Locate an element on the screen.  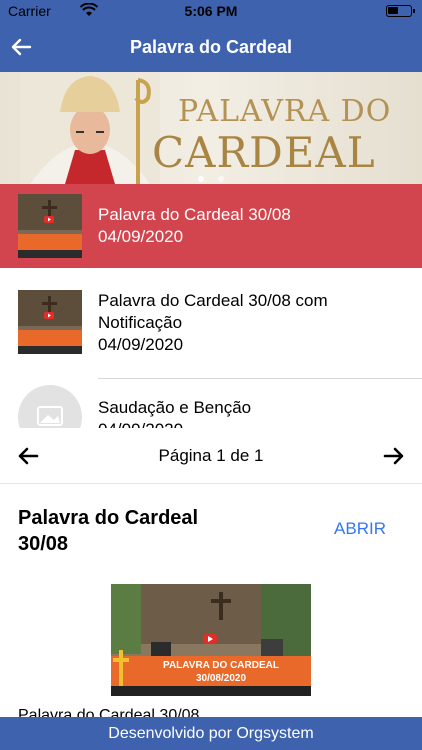
page-indicator: Página 1 de 1 is located at coordinates (211, 455).